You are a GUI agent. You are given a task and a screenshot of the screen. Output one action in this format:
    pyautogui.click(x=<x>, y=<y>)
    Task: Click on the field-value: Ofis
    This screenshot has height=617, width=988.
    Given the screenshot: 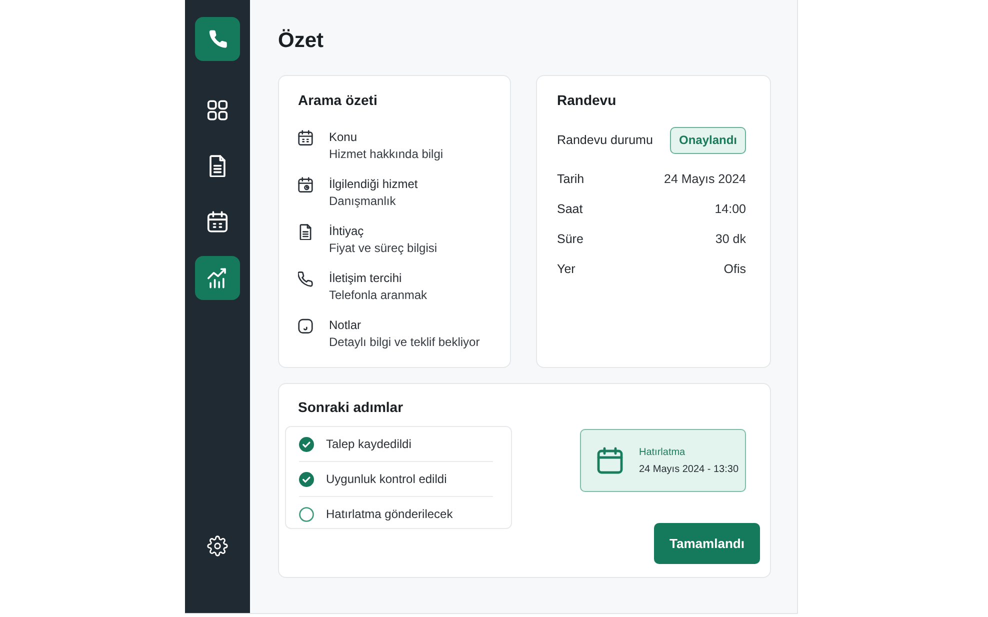 What is the action you would take?
    pyautogui.click(x=735, y=269)
    